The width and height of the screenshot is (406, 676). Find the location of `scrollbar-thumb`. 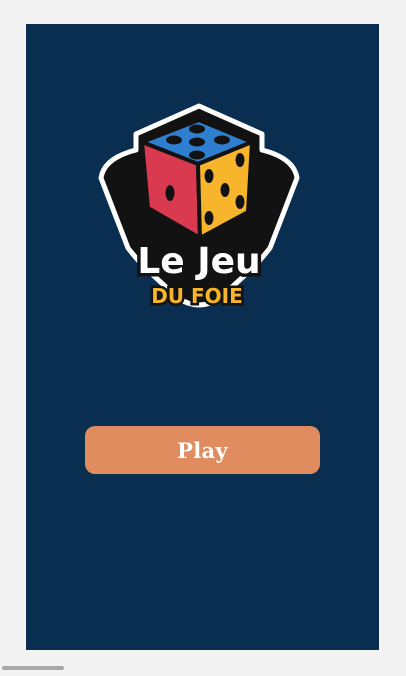

scrollbar-thumb is located at coordinates (33, 668).